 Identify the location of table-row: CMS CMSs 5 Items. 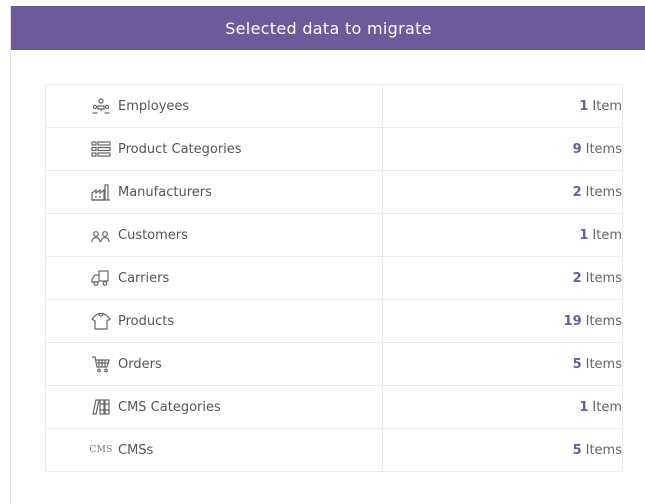
(334, 450).